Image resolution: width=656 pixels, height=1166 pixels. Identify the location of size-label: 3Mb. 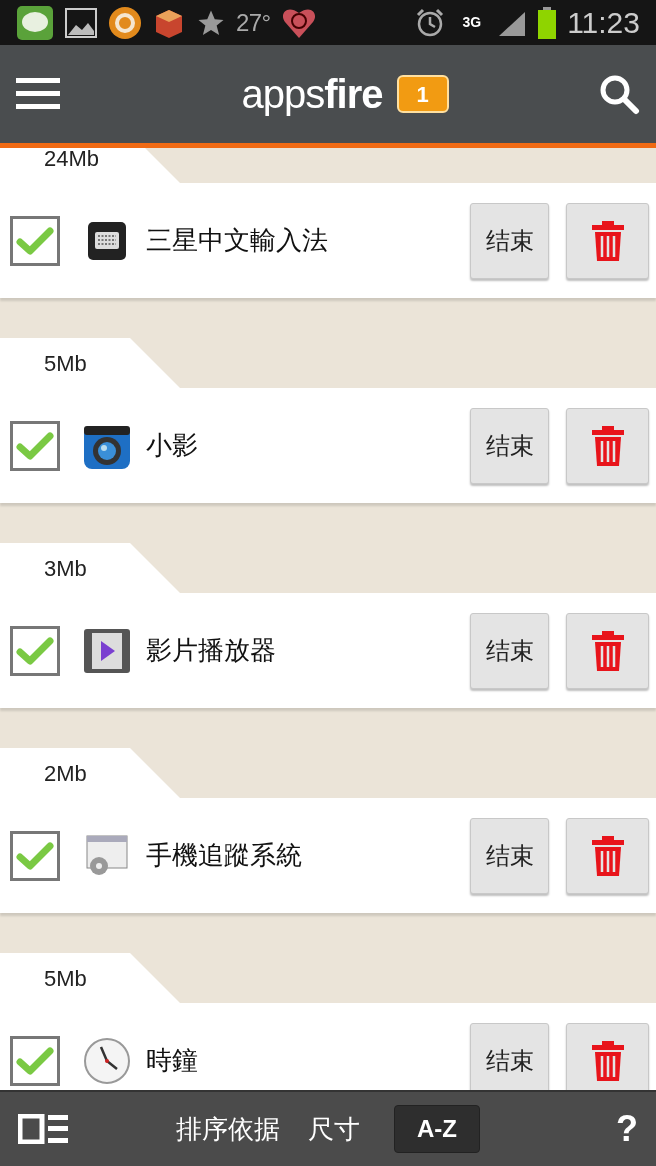
(65, 568).